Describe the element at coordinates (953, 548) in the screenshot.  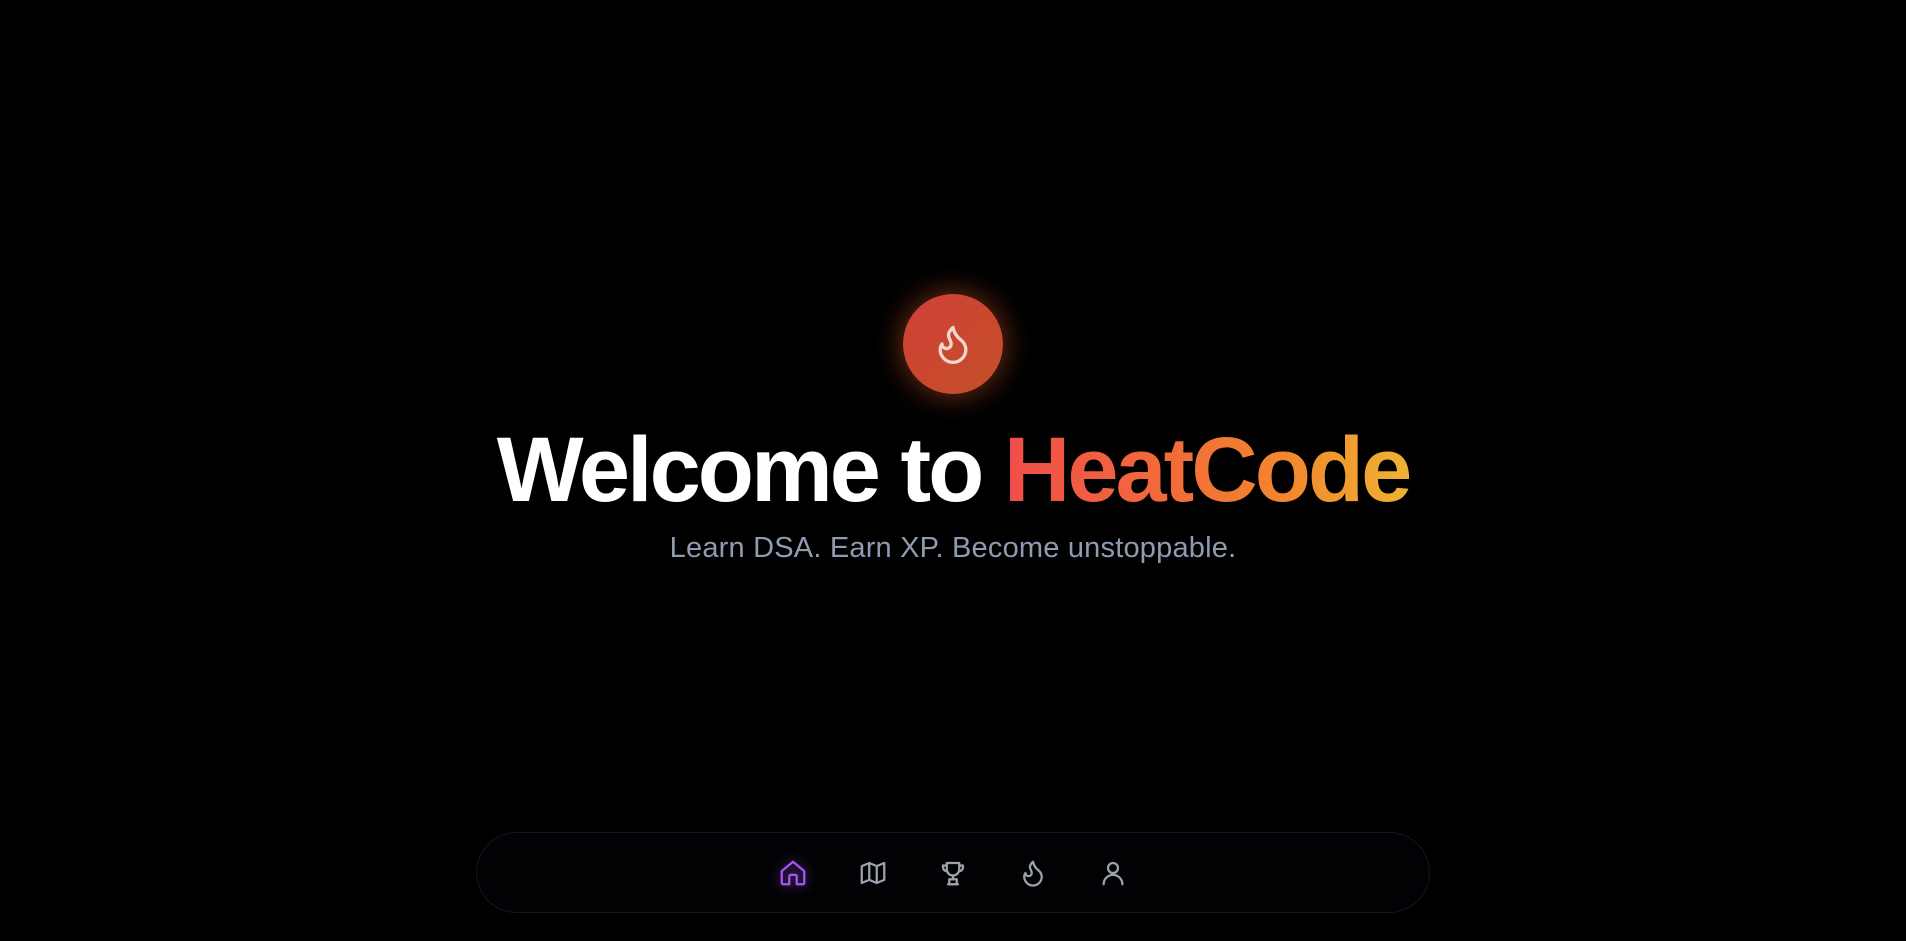
I see `tagline: Learn DSA. Earn XP. Become unstoppable.` at that location.